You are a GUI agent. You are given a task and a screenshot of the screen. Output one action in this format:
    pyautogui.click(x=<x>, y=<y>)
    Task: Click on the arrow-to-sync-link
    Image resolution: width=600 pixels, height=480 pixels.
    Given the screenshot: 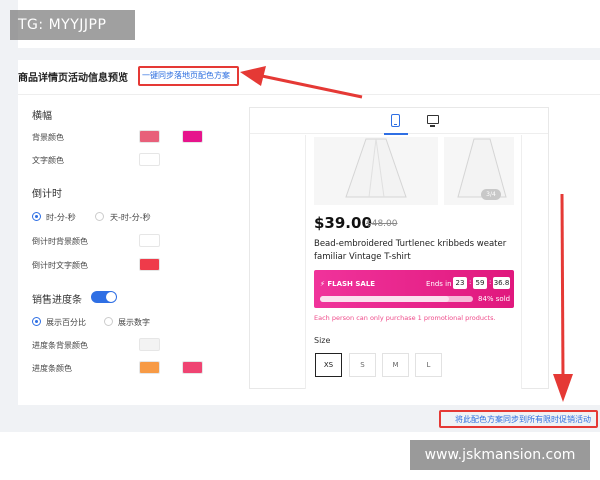 What is the action you would take?
    pyautogui.click(x=301, y=82)
    